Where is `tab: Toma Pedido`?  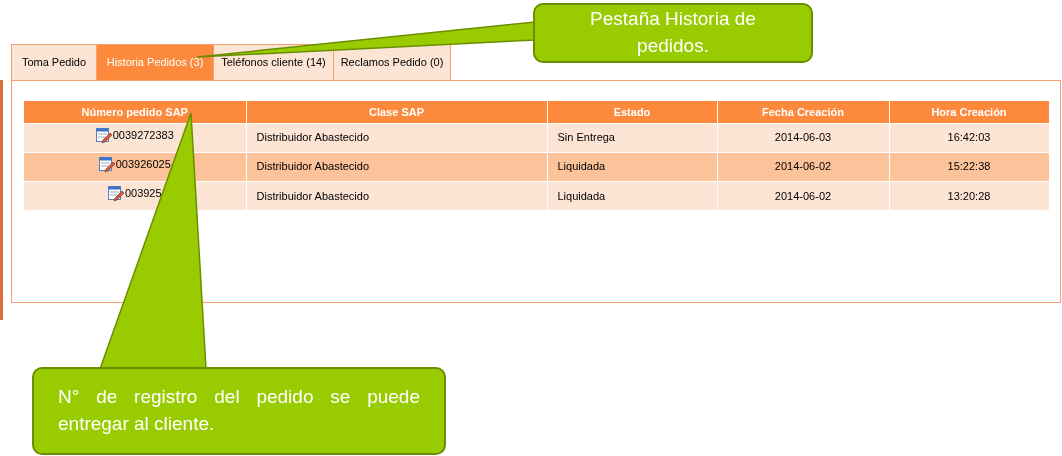
tab: Toma Pedido is located at coordinates (54, 62).